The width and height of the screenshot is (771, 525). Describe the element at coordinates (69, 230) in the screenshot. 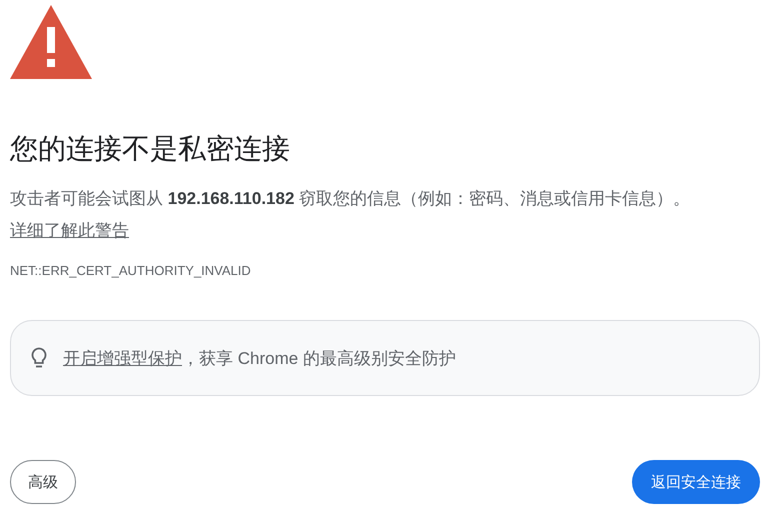

I see `learn-more-link: 详细了解此警告` at that location.